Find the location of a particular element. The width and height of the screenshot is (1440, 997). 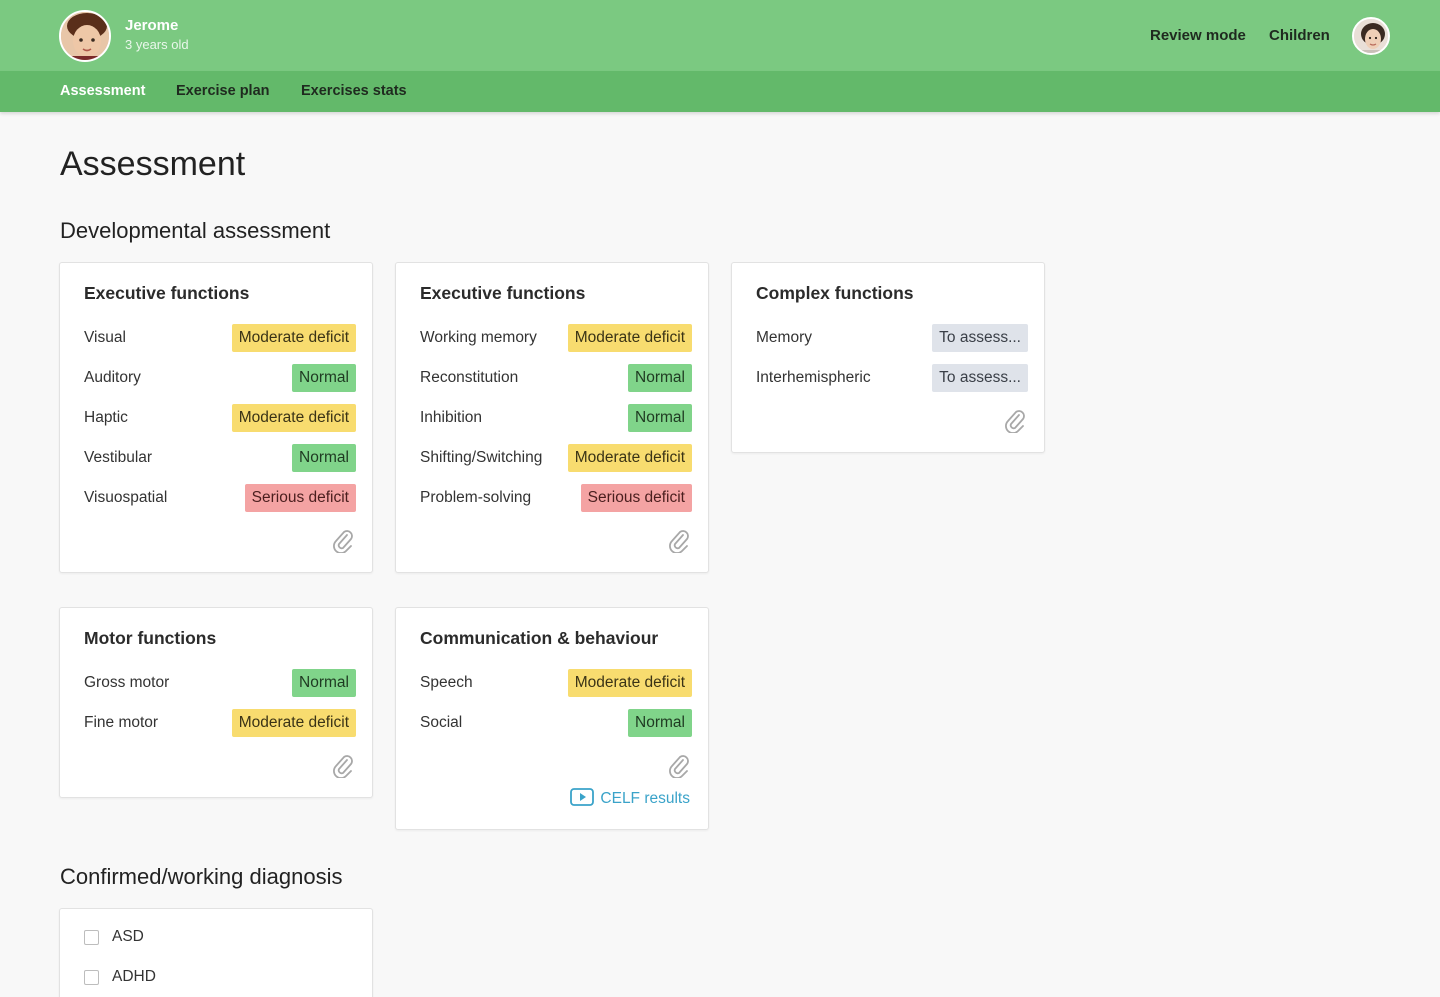

row-label: Memory is located at coordinates (784, 337).